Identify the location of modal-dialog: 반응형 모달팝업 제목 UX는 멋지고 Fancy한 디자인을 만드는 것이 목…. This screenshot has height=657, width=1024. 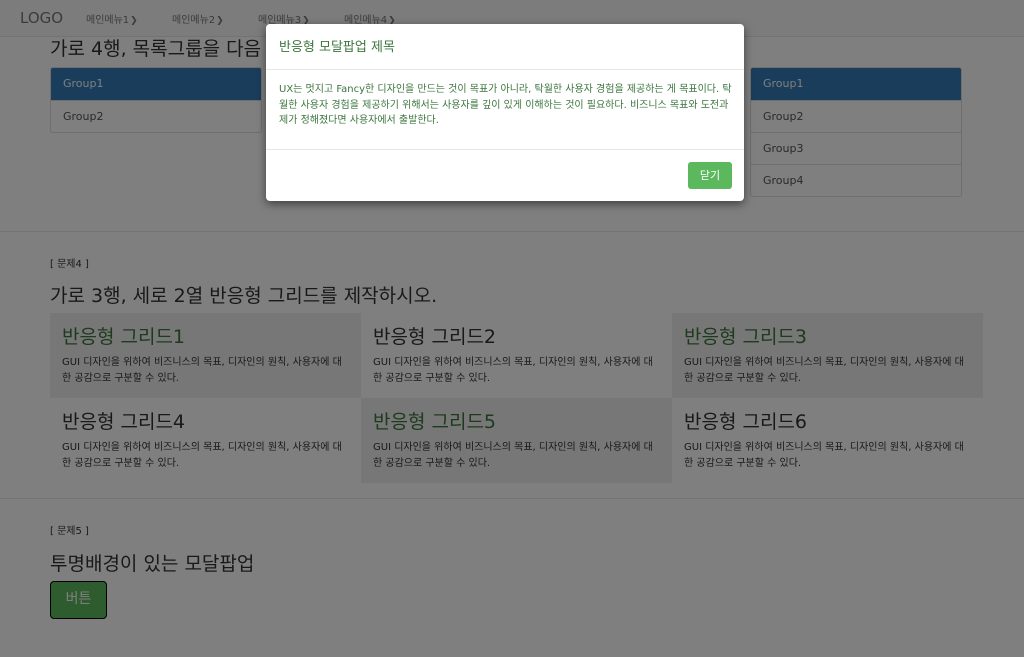
(505, 112).